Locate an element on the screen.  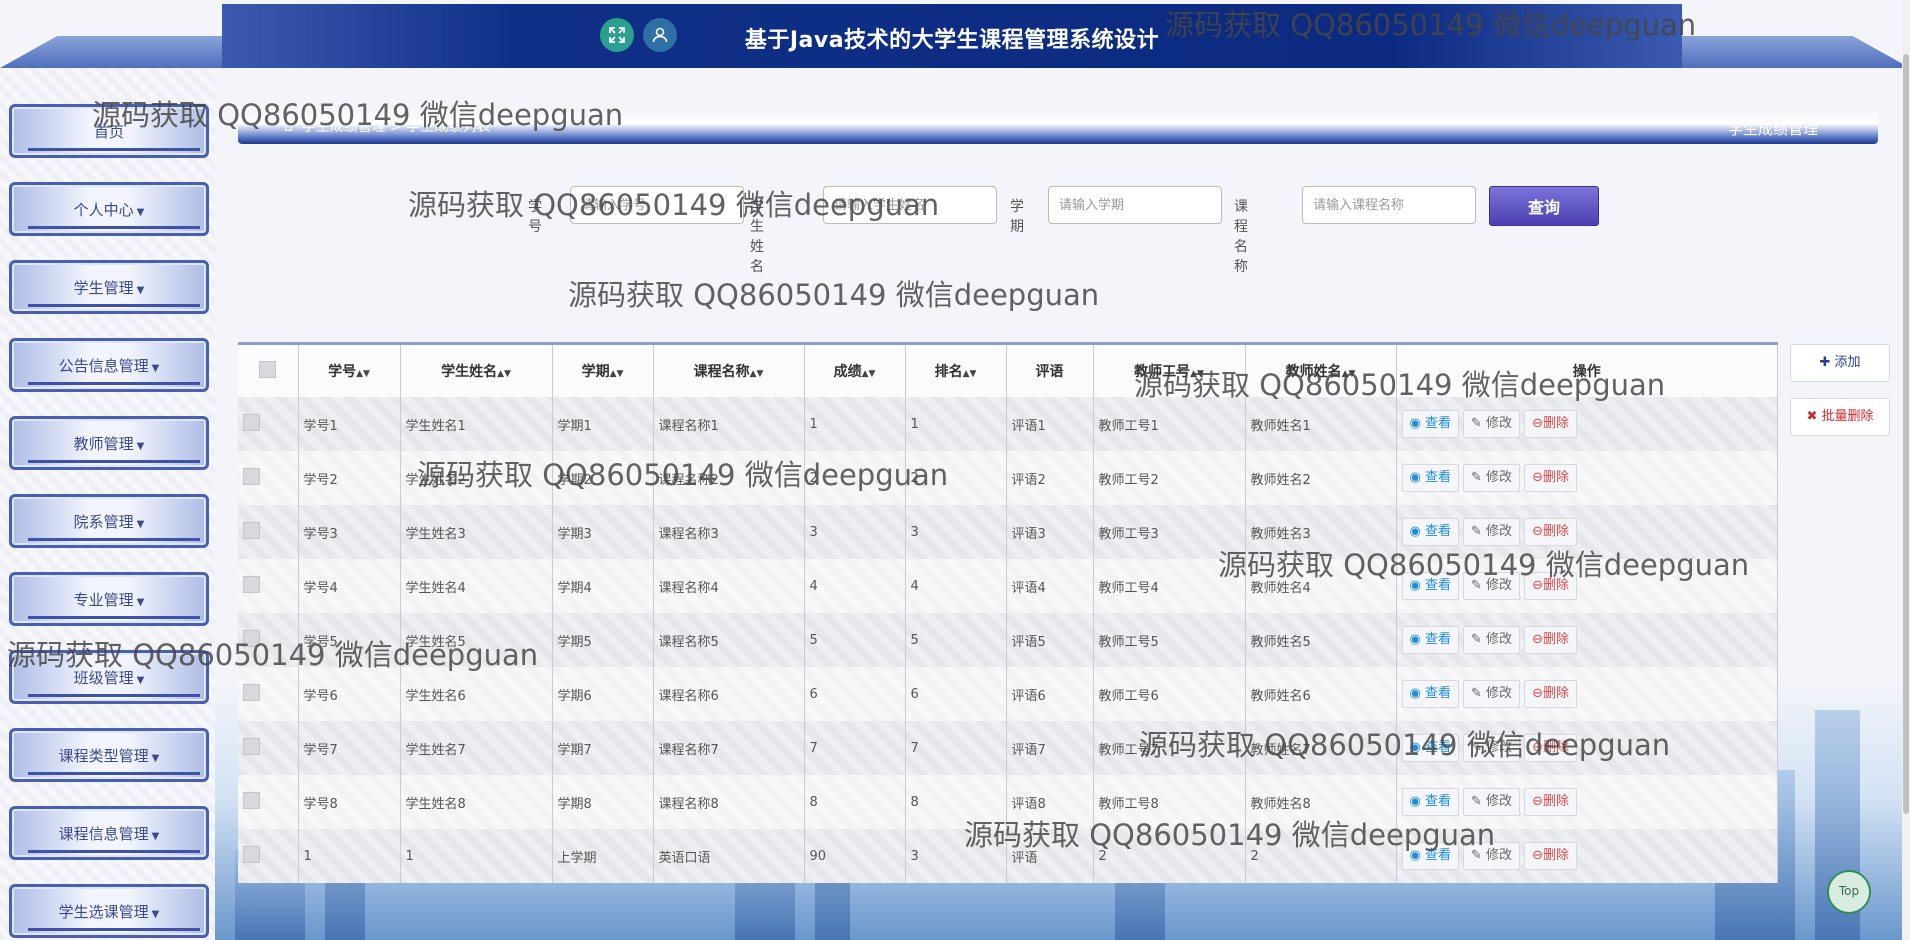
column-header: 排名▲▼ is located at coordinates (956, 371).